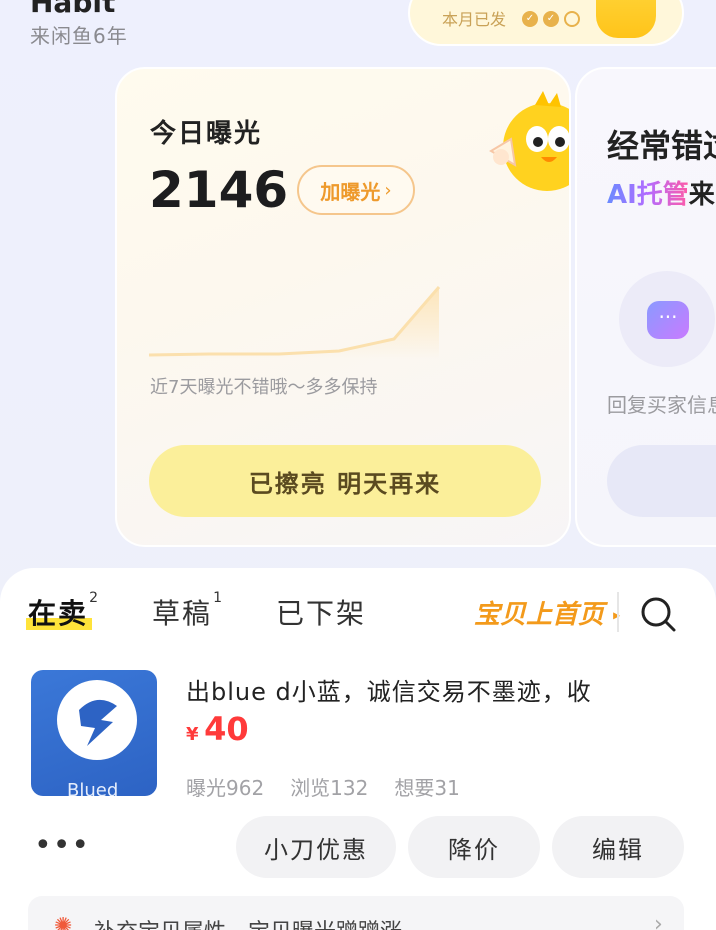 The height and width of the screenshot is (930, 716). I want to click on item-price: ¥ 40, so click(217, 729).